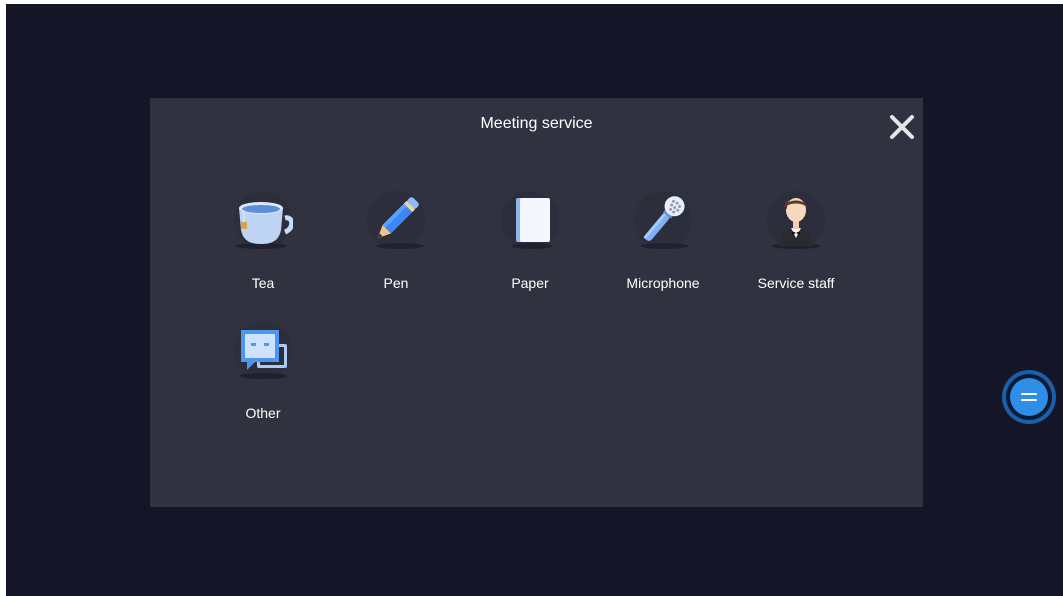 This screenshot has width=1063, height=596. I want to click on tea-cup-icon, so click(263, 220).